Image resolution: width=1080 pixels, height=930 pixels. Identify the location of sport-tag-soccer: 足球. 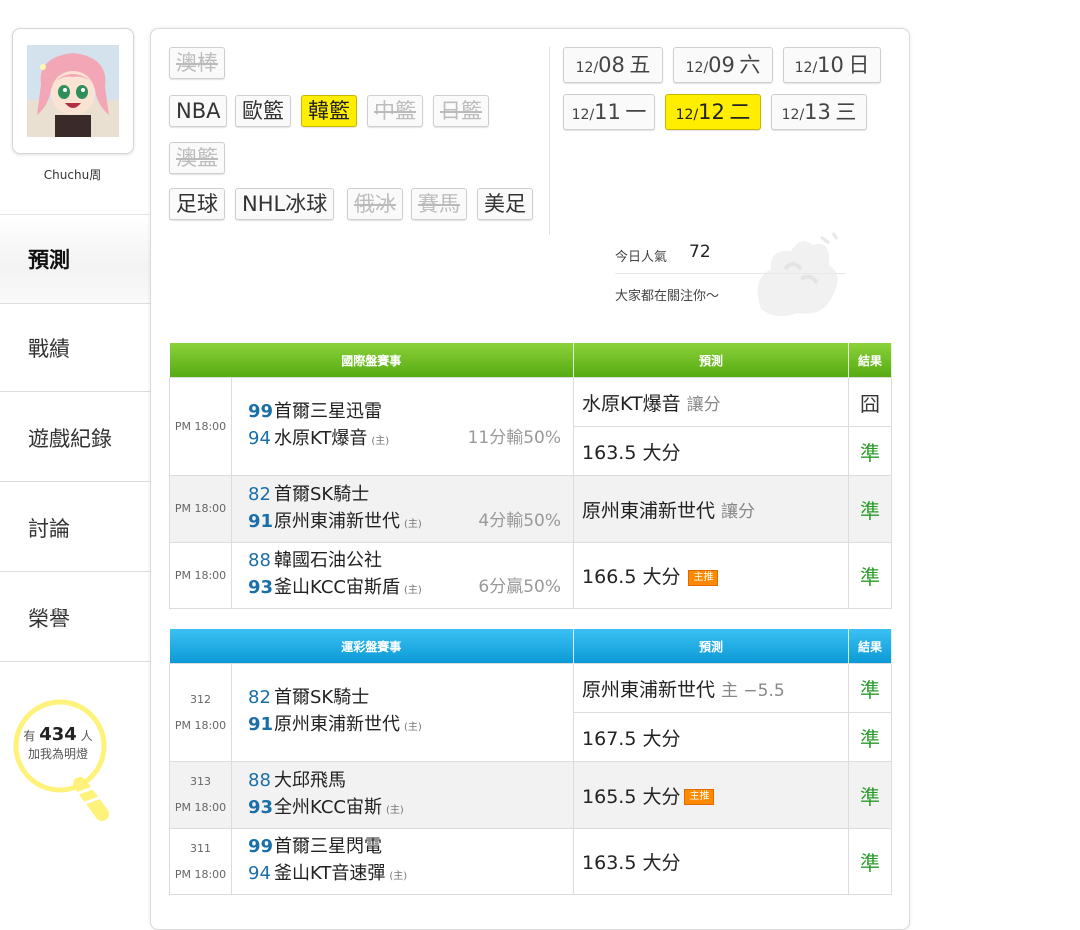
(197, 204).